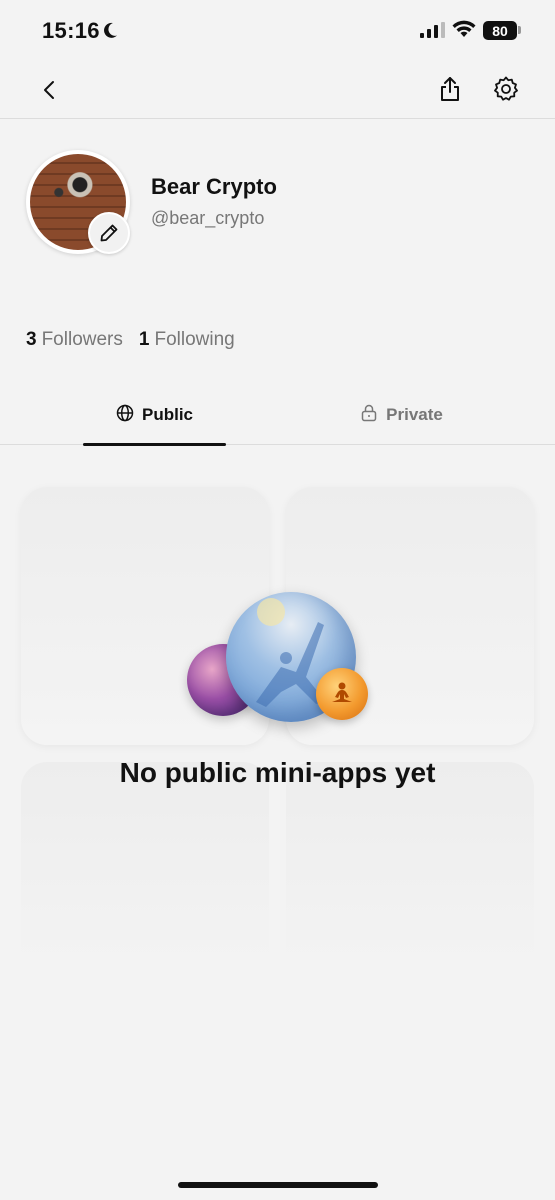  I want to click on moon-icon, so click(110, 32).